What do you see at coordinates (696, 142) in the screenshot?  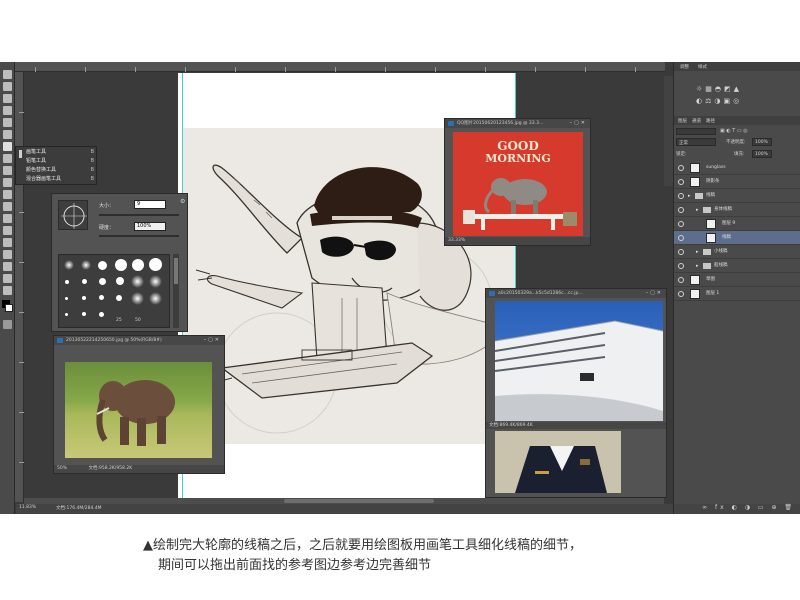 I see `blend-mode-select: 正常` at bounding box center [696, 142].